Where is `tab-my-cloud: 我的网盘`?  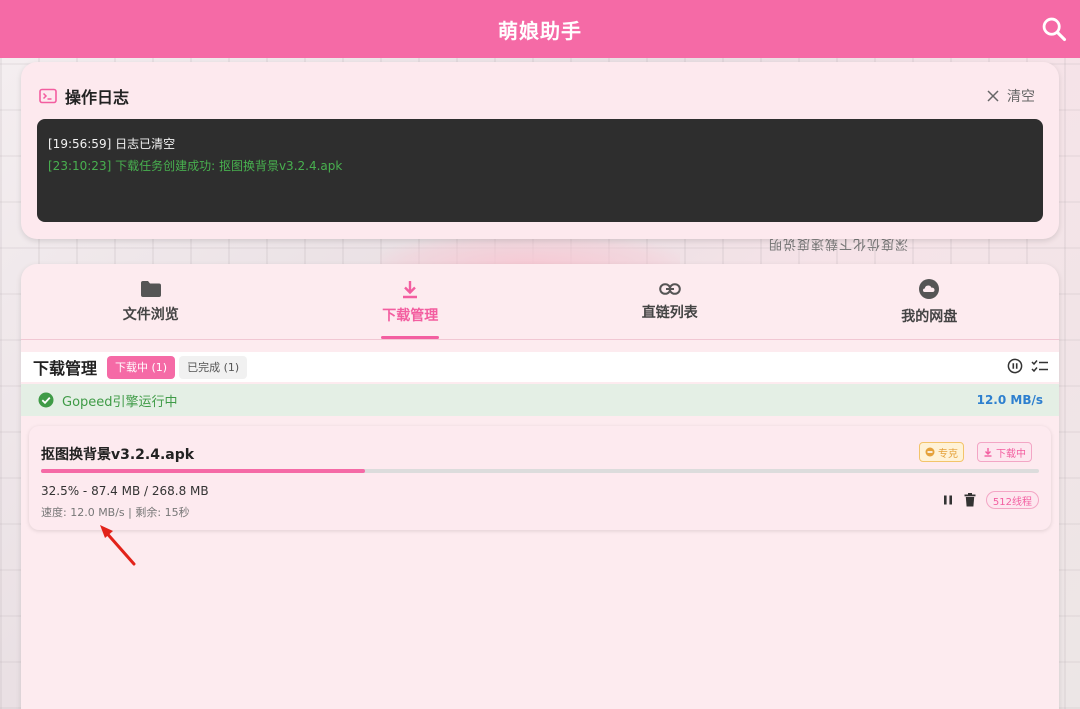
tab-my-cloud: 我的网盘 is located at coordinates (930, 301).